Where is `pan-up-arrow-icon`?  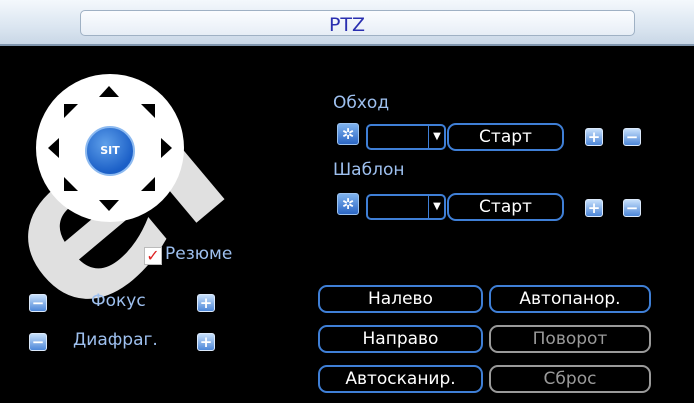
pan-up-arrow-icon is located at coordinates (109, 91).